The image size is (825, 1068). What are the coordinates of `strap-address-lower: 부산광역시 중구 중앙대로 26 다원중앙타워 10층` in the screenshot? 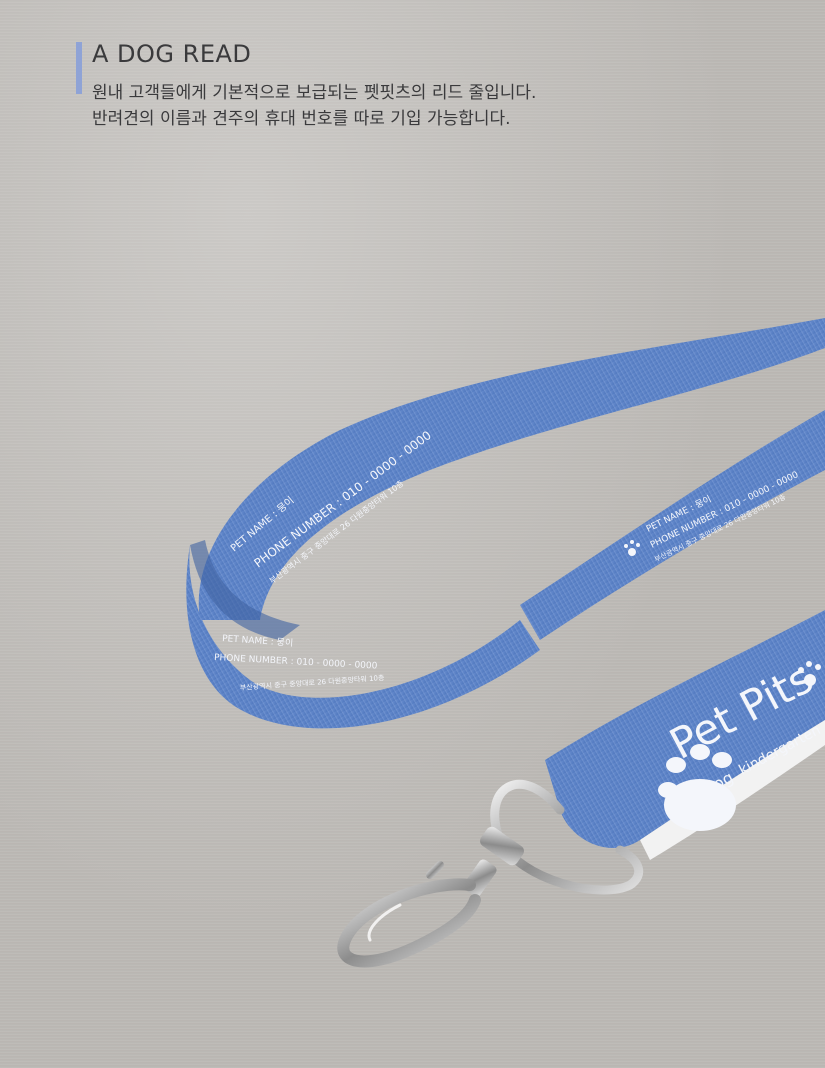 It's located at (313, 682).